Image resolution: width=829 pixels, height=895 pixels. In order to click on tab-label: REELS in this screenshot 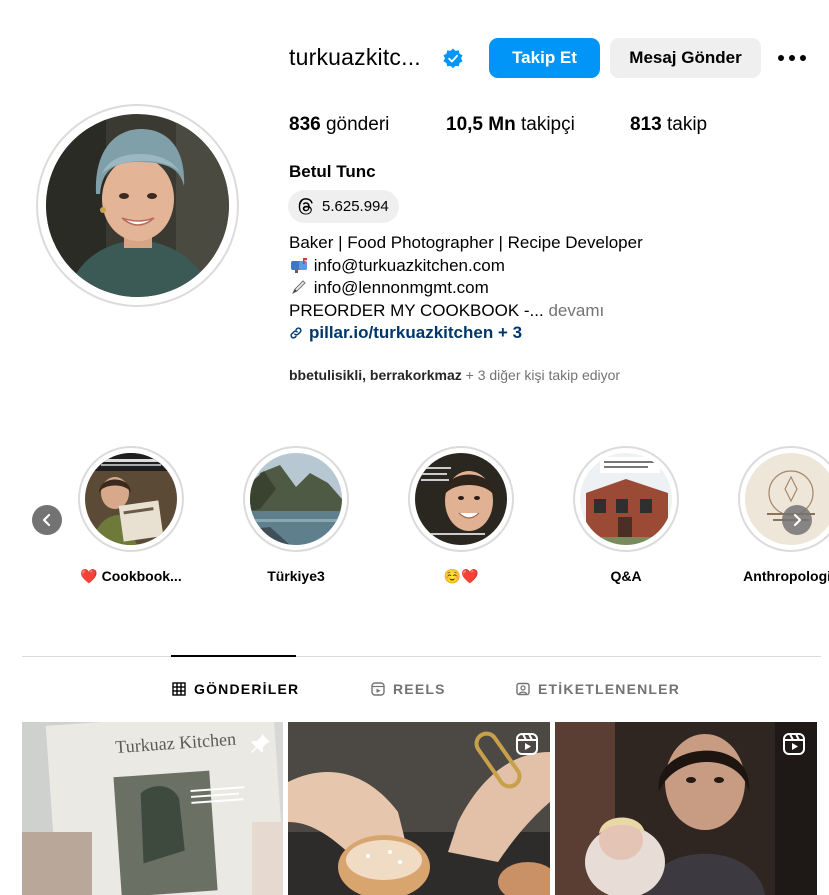, I will do `click(419, 689)`.